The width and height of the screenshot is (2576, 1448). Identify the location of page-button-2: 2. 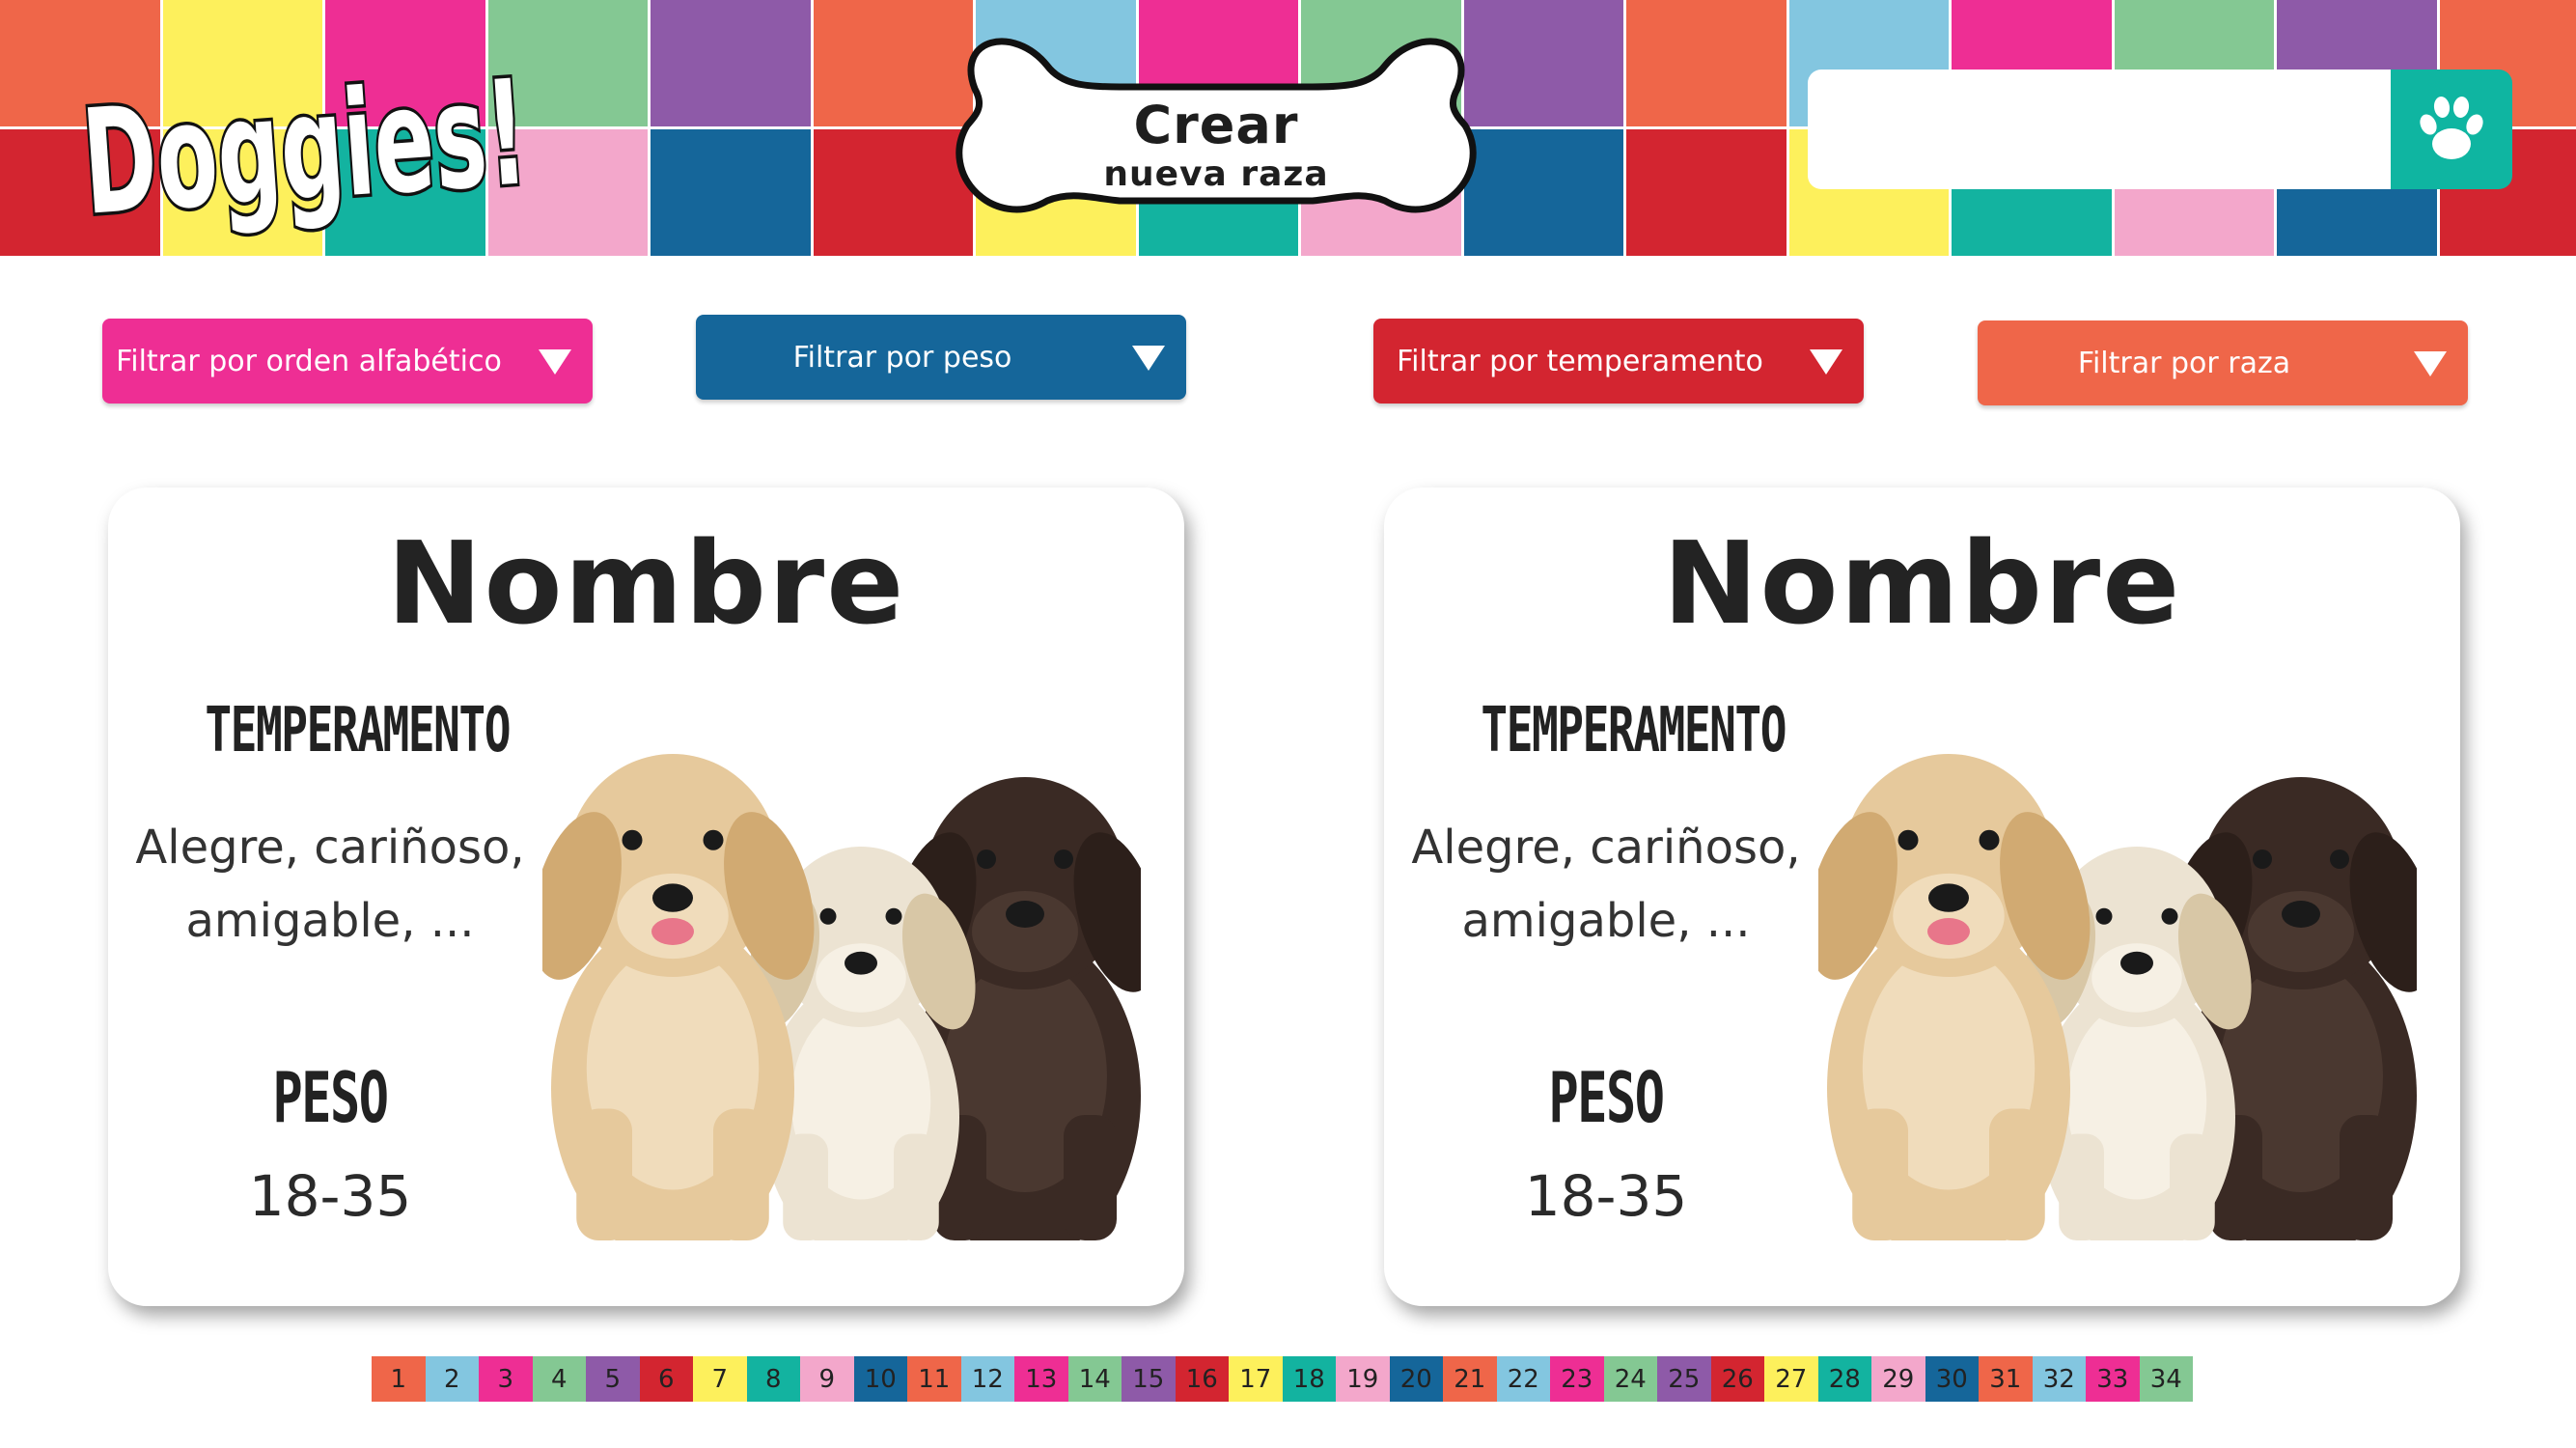
(452, 1379).